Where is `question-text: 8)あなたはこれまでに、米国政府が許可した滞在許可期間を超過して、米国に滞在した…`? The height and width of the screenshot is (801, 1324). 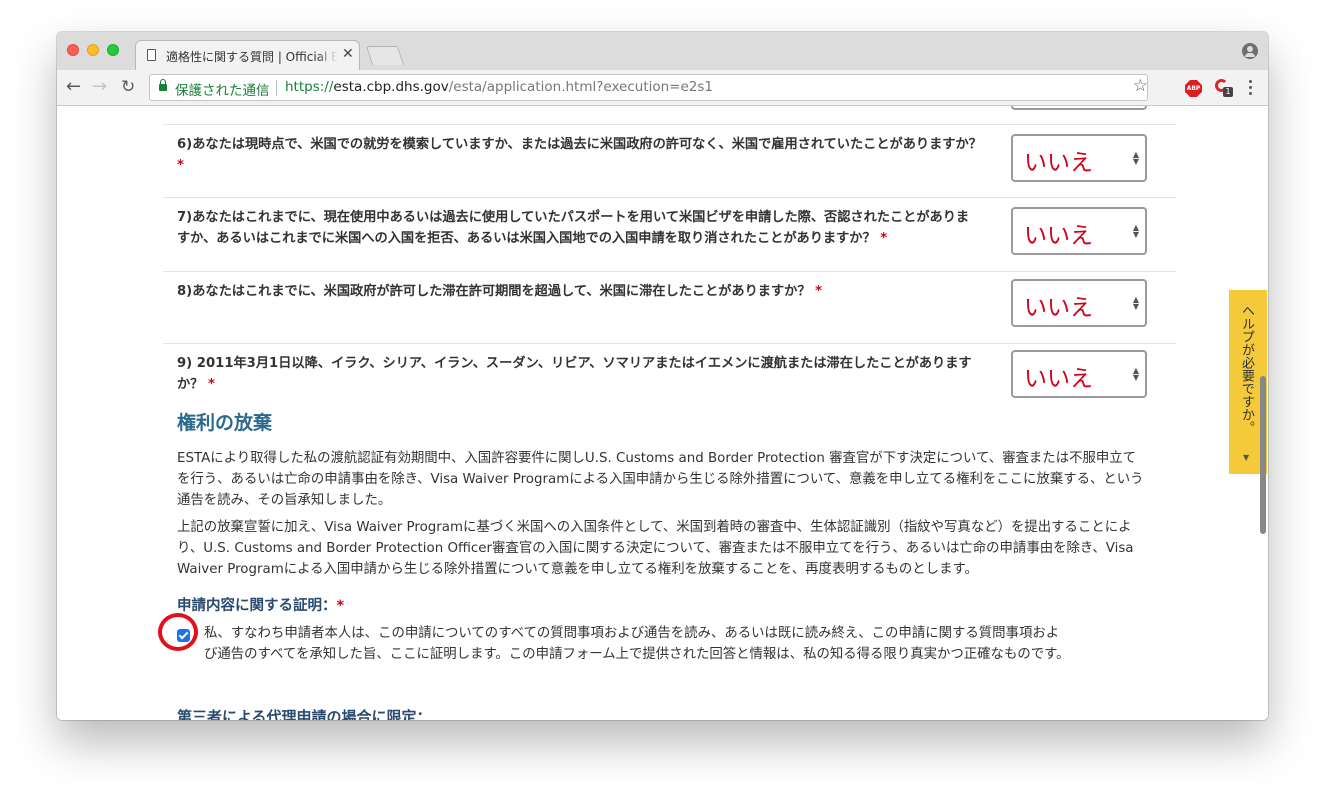
question-text: 8)あなたはこれまでに、米国政府が許可した滞在許可期間を超過して、米国に滞在した… is located at coordinates (579, 291).